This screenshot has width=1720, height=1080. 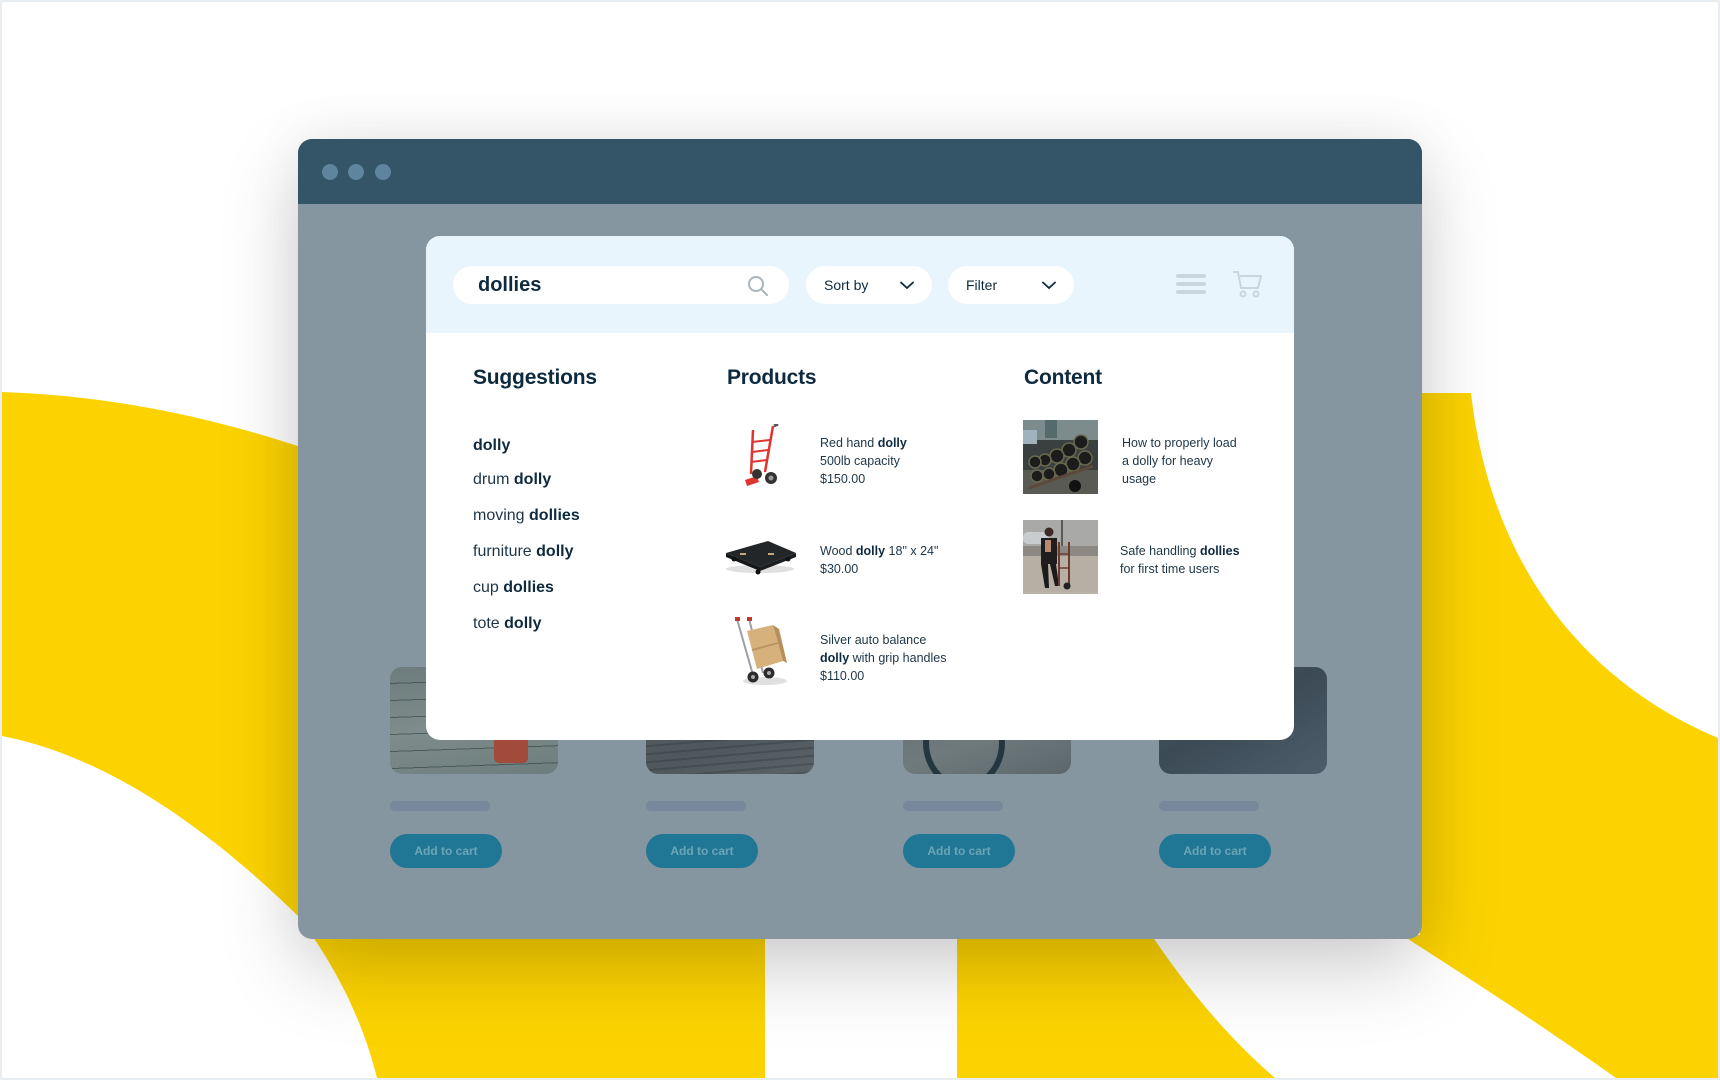 What do you see at coordinates (761, 558) in the screenshot?
I see `wood-platform-dolly-image` at bounding box center [761, 558].